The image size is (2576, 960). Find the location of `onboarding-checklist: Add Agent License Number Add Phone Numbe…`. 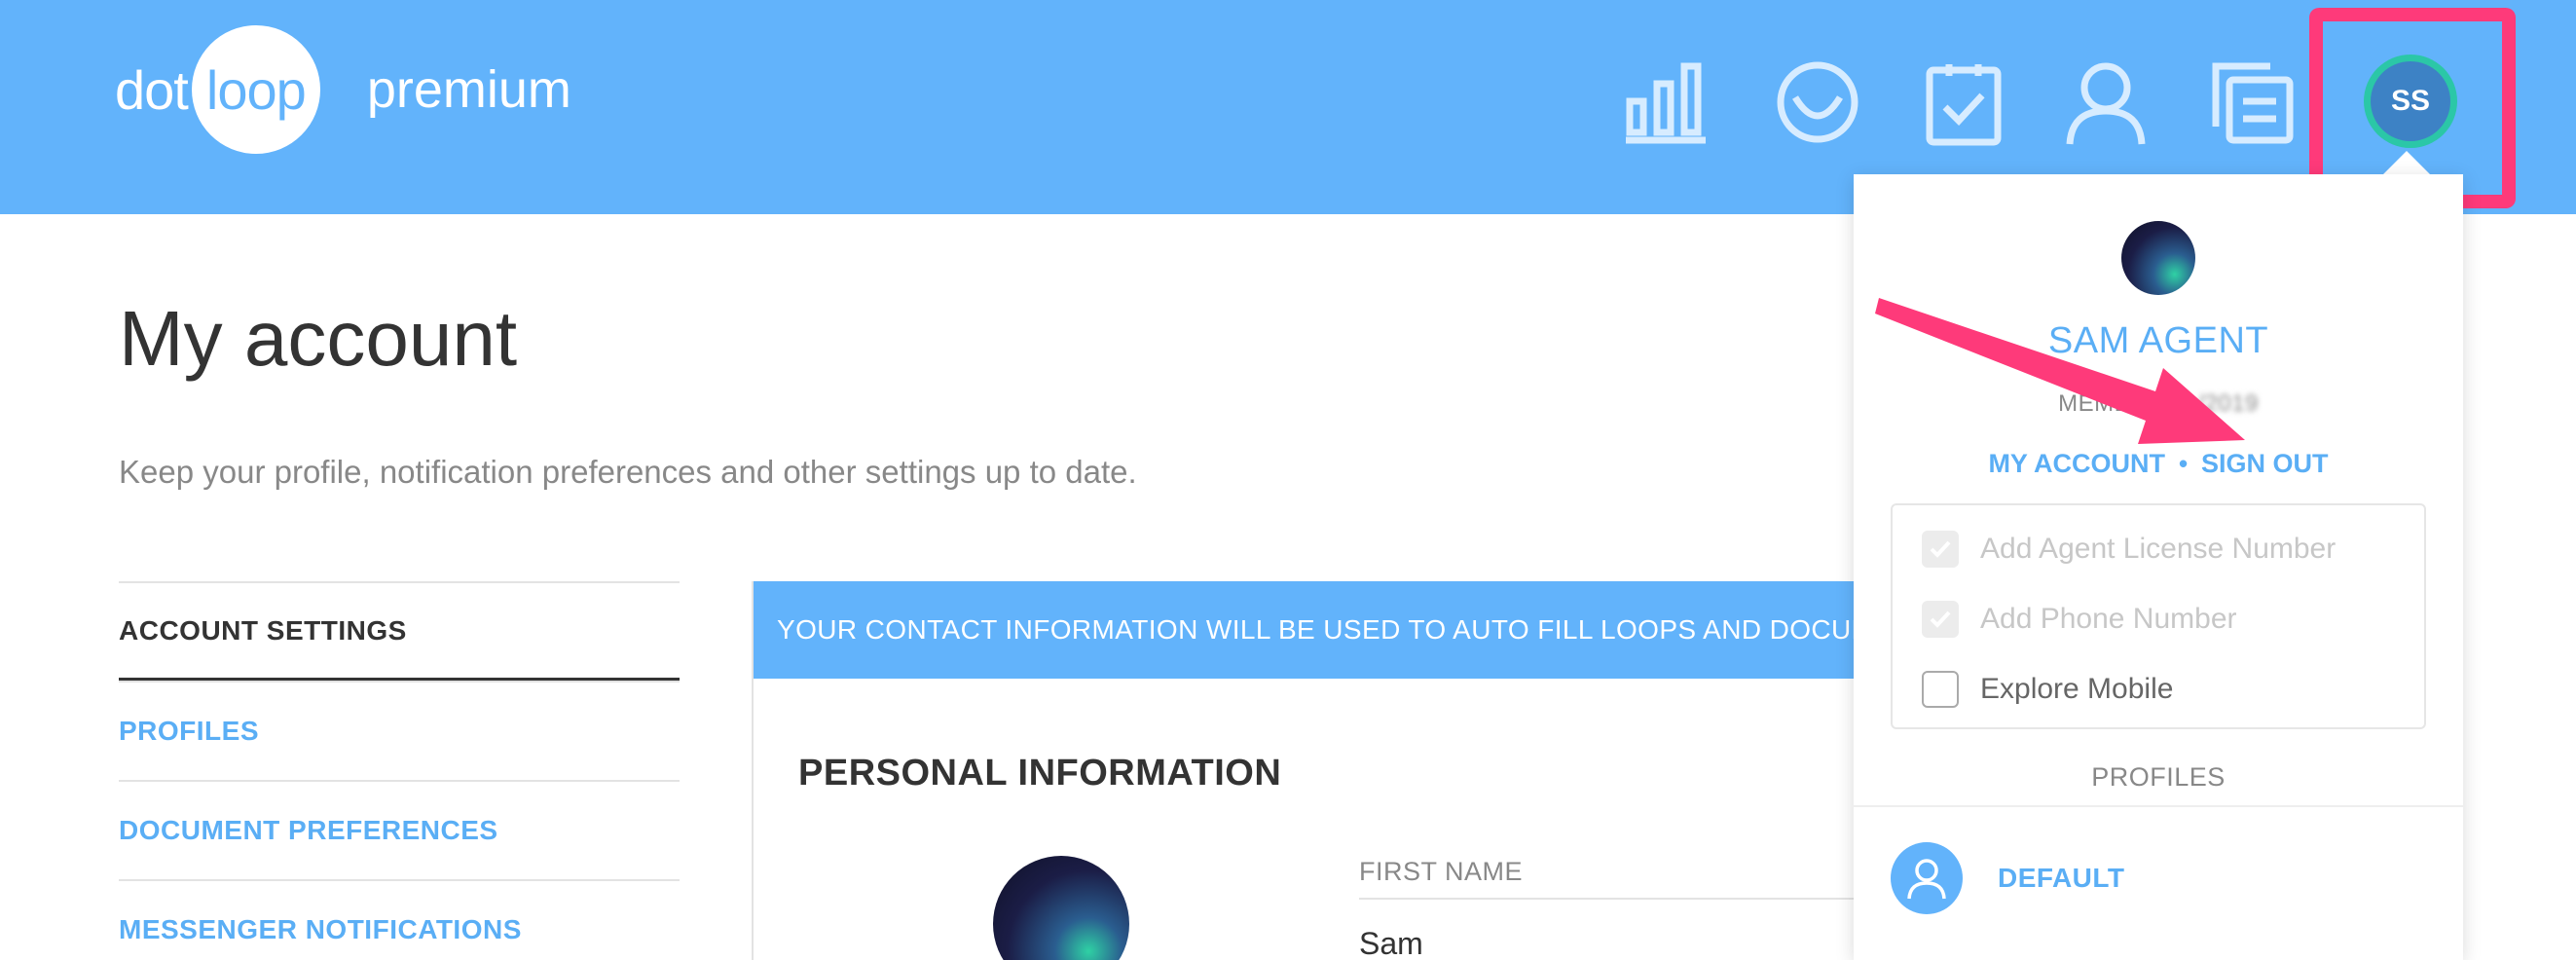

onboarding-checklist: Add Agent License Number Add Phone Numbe… is located at coordinates (2158, 616).